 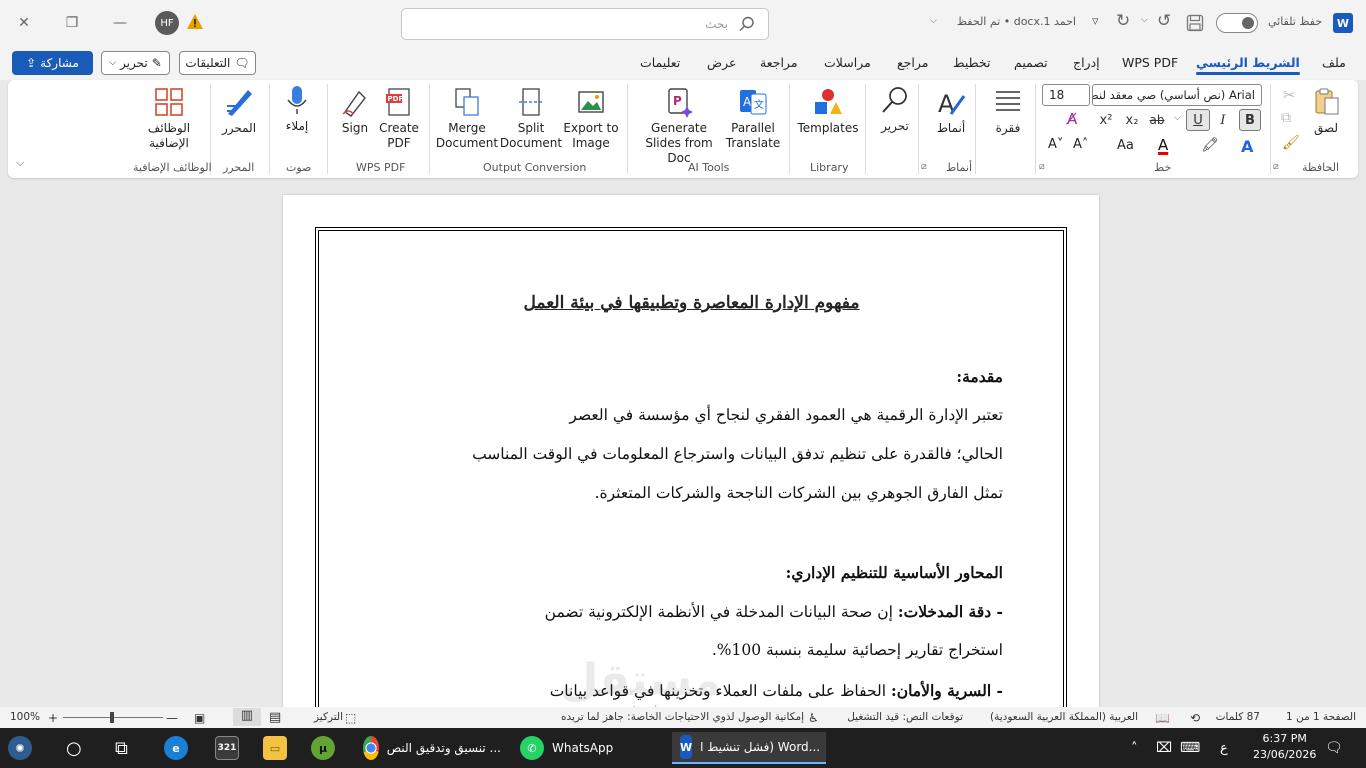 I want to click on restore-window-button: ❐, so click(x=72, y=23).